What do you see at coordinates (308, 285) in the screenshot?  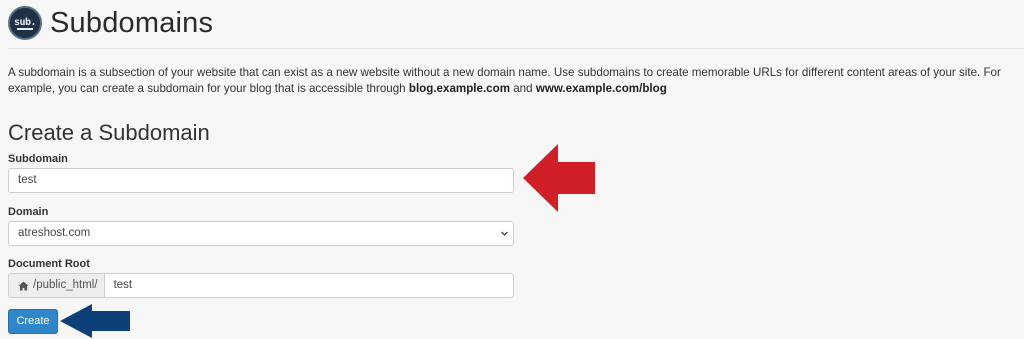 I see `document-root-input: test` at bounding box center [308, 285].